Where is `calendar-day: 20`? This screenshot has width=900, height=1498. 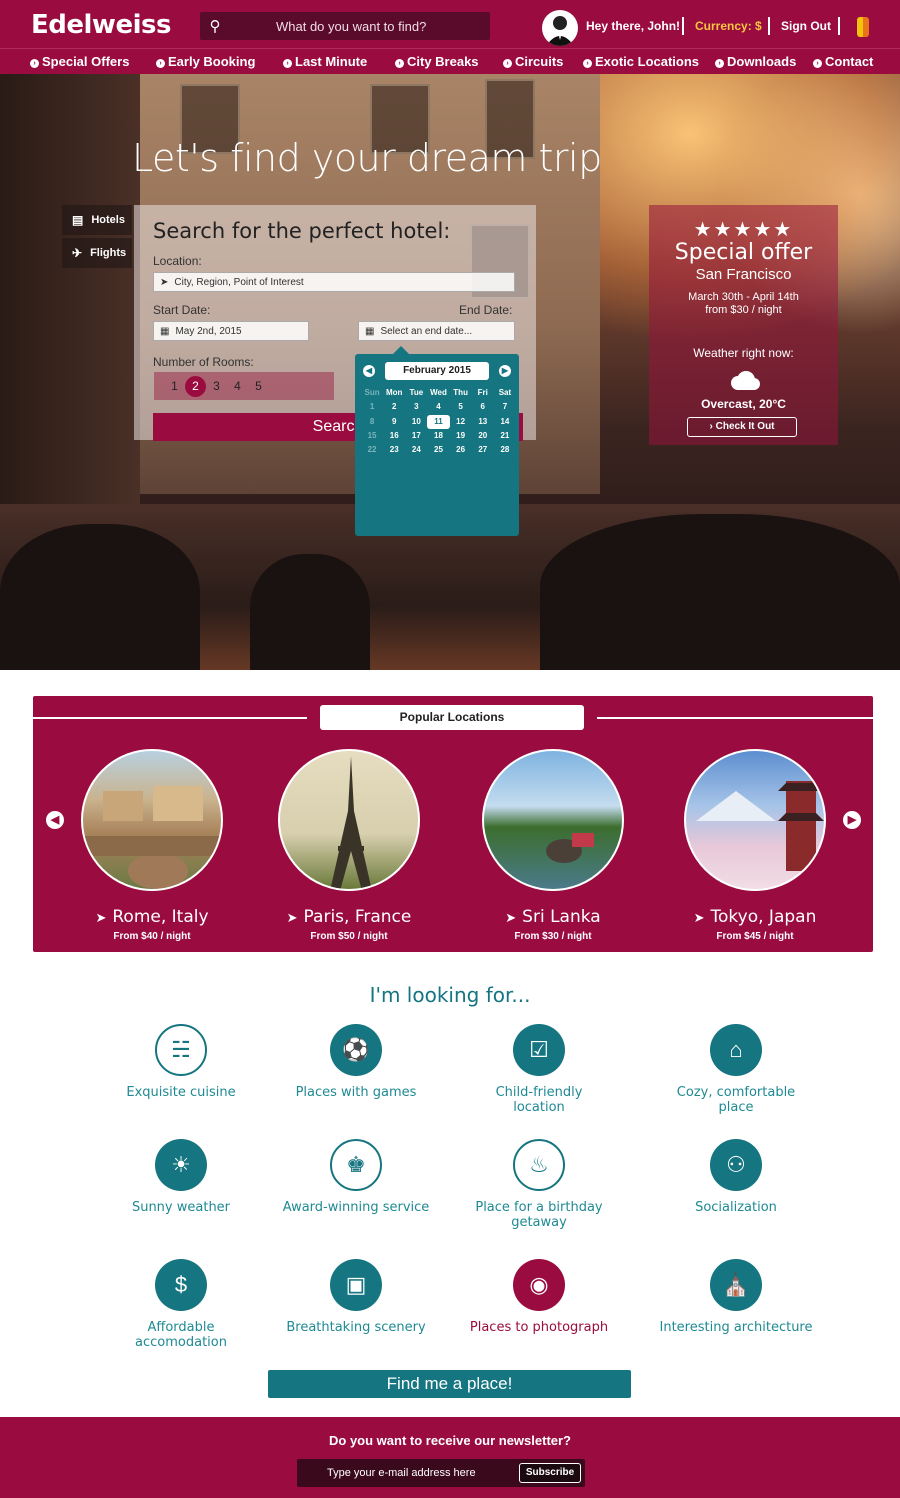 calendar-day: 20 is located at coordinates (483, 436).